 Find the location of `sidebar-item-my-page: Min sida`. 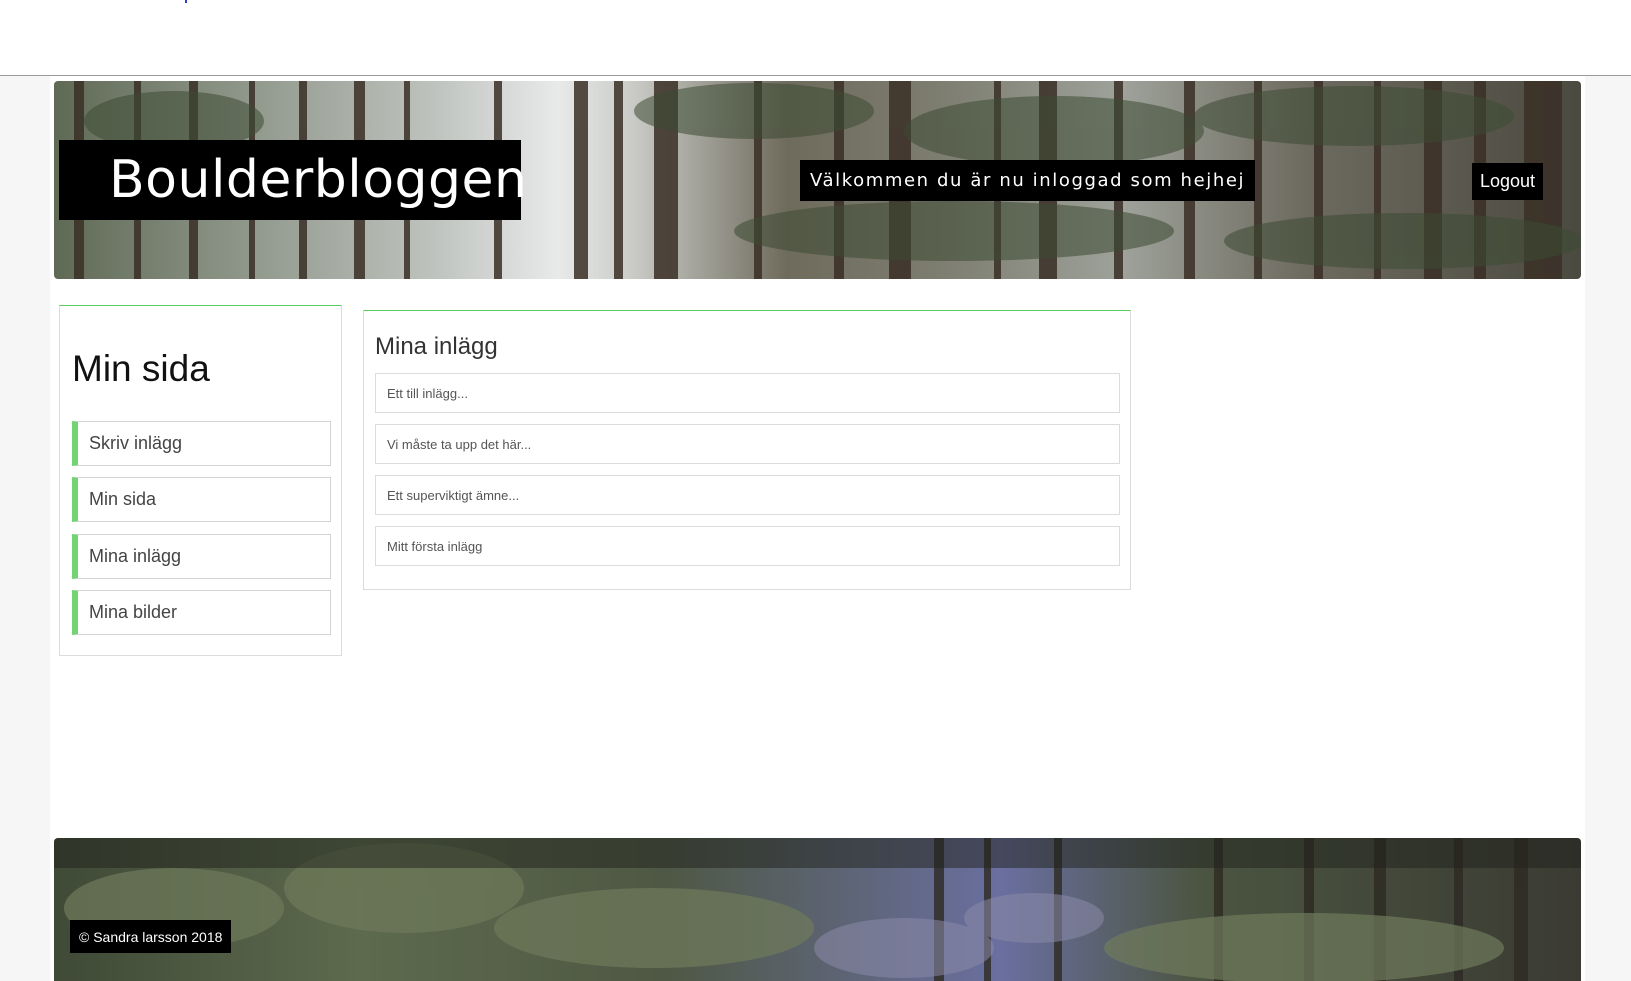

sidebar-item-my-page: Min sida is located at coordinates (201, 499).